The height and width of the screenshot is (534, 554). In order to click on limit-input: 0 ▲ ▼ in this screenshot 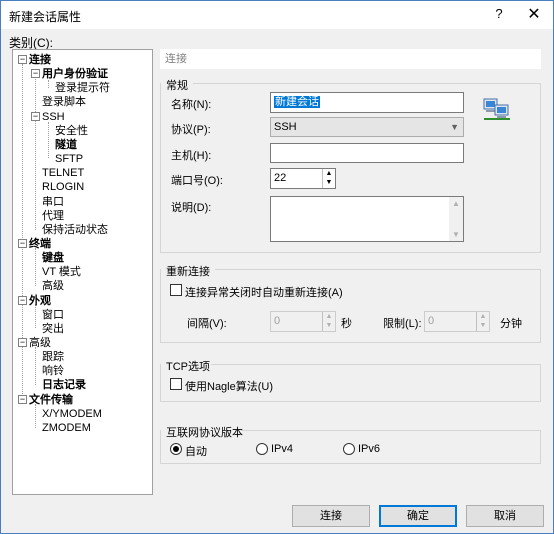, I will do `click(457, 321)`.